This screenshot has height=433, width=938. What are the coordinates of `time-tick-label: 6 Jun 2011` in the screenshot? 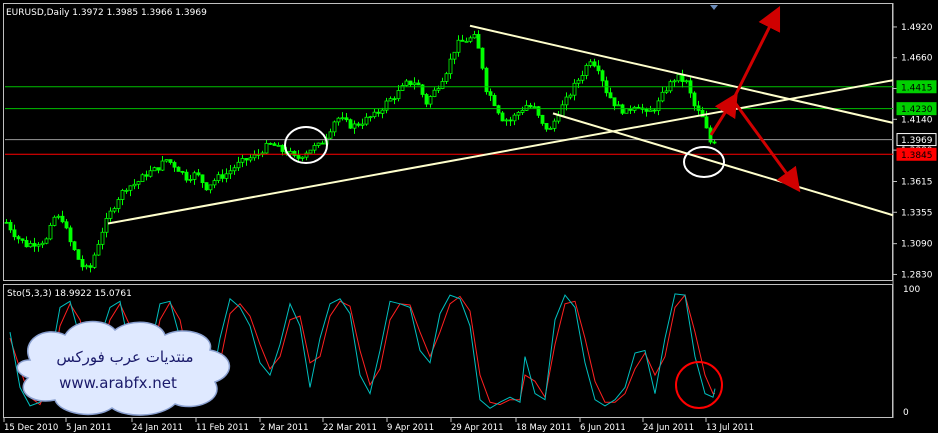 It's located at (603, 428).